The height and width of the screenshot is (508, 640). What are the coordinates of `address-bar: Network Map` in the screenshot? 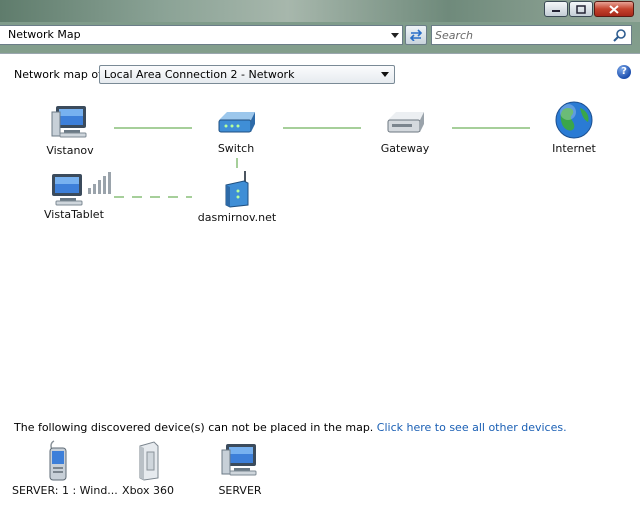 It's located at (320, 36).